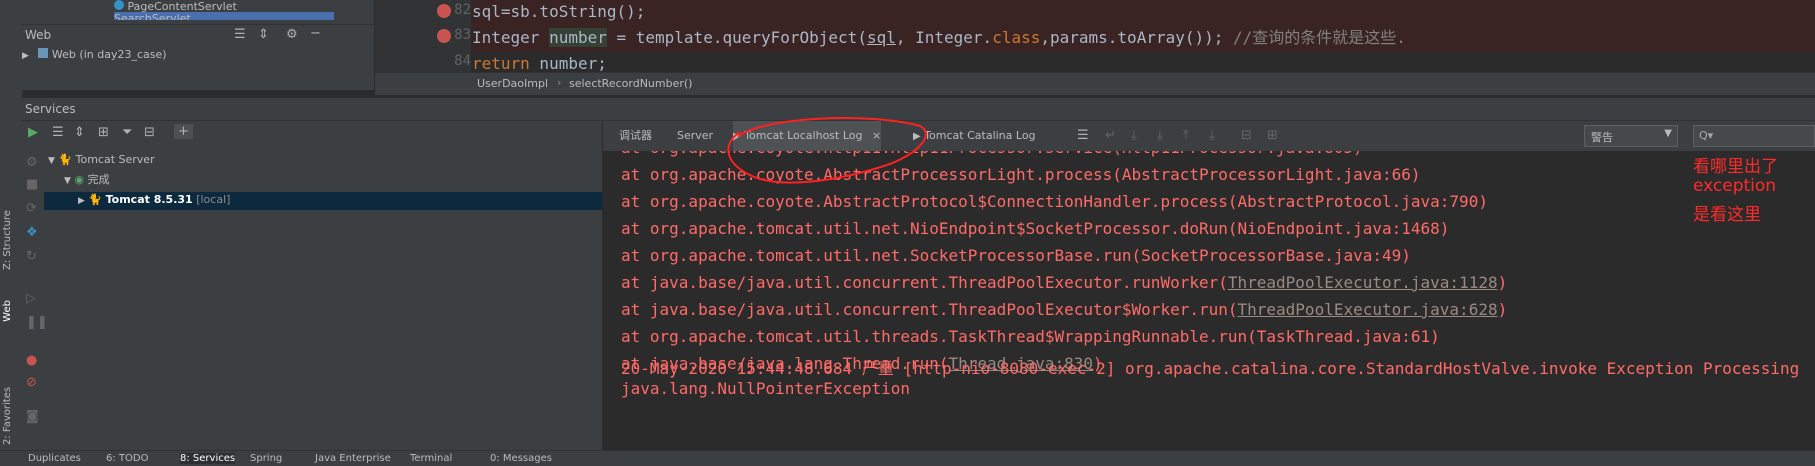 Image resolution: width=1815 pixels, height=466 pixels. Describe the element at coordinates (263, 34) in the screenshot. I see `expand-icon: ⇕` at that location.